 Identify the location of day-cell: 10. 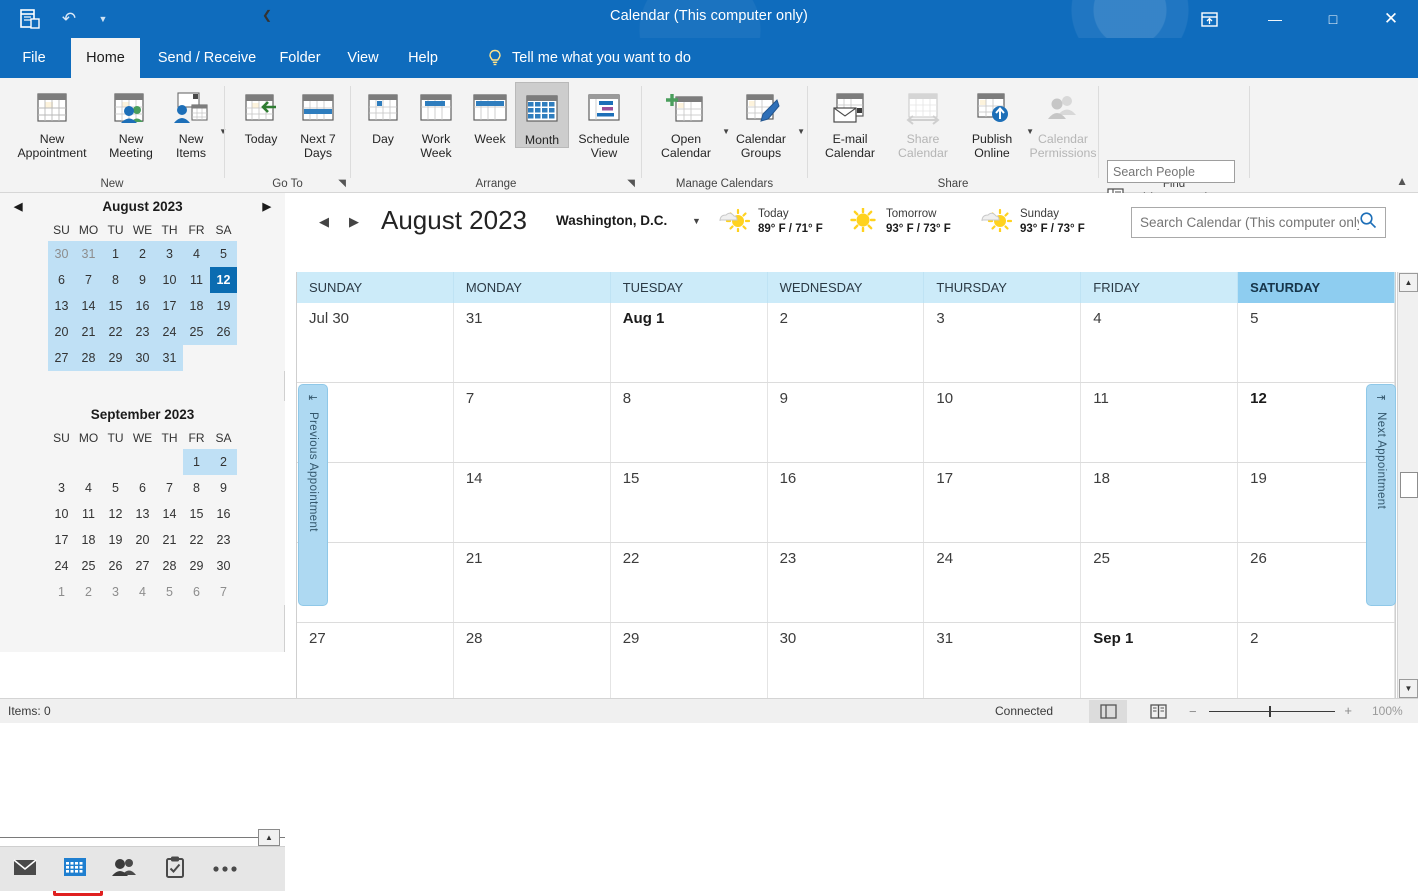
(1002, 422).